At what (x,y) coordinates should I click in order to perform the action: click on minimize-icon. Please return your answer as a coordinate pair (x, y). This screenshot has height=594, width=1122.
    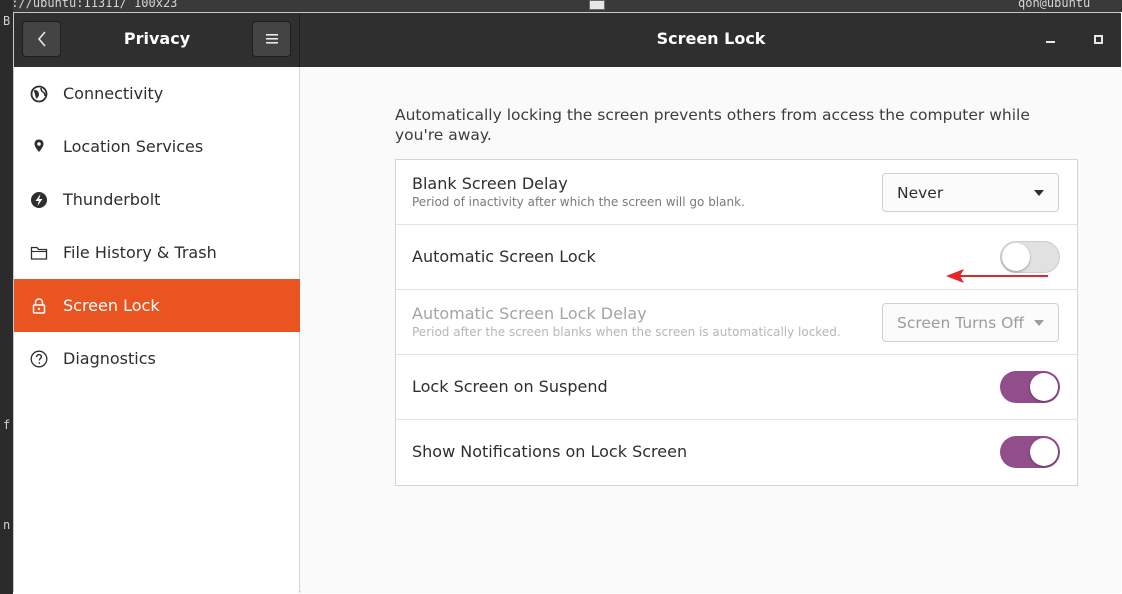
    Looking at the image, I should click on (1050, 42).